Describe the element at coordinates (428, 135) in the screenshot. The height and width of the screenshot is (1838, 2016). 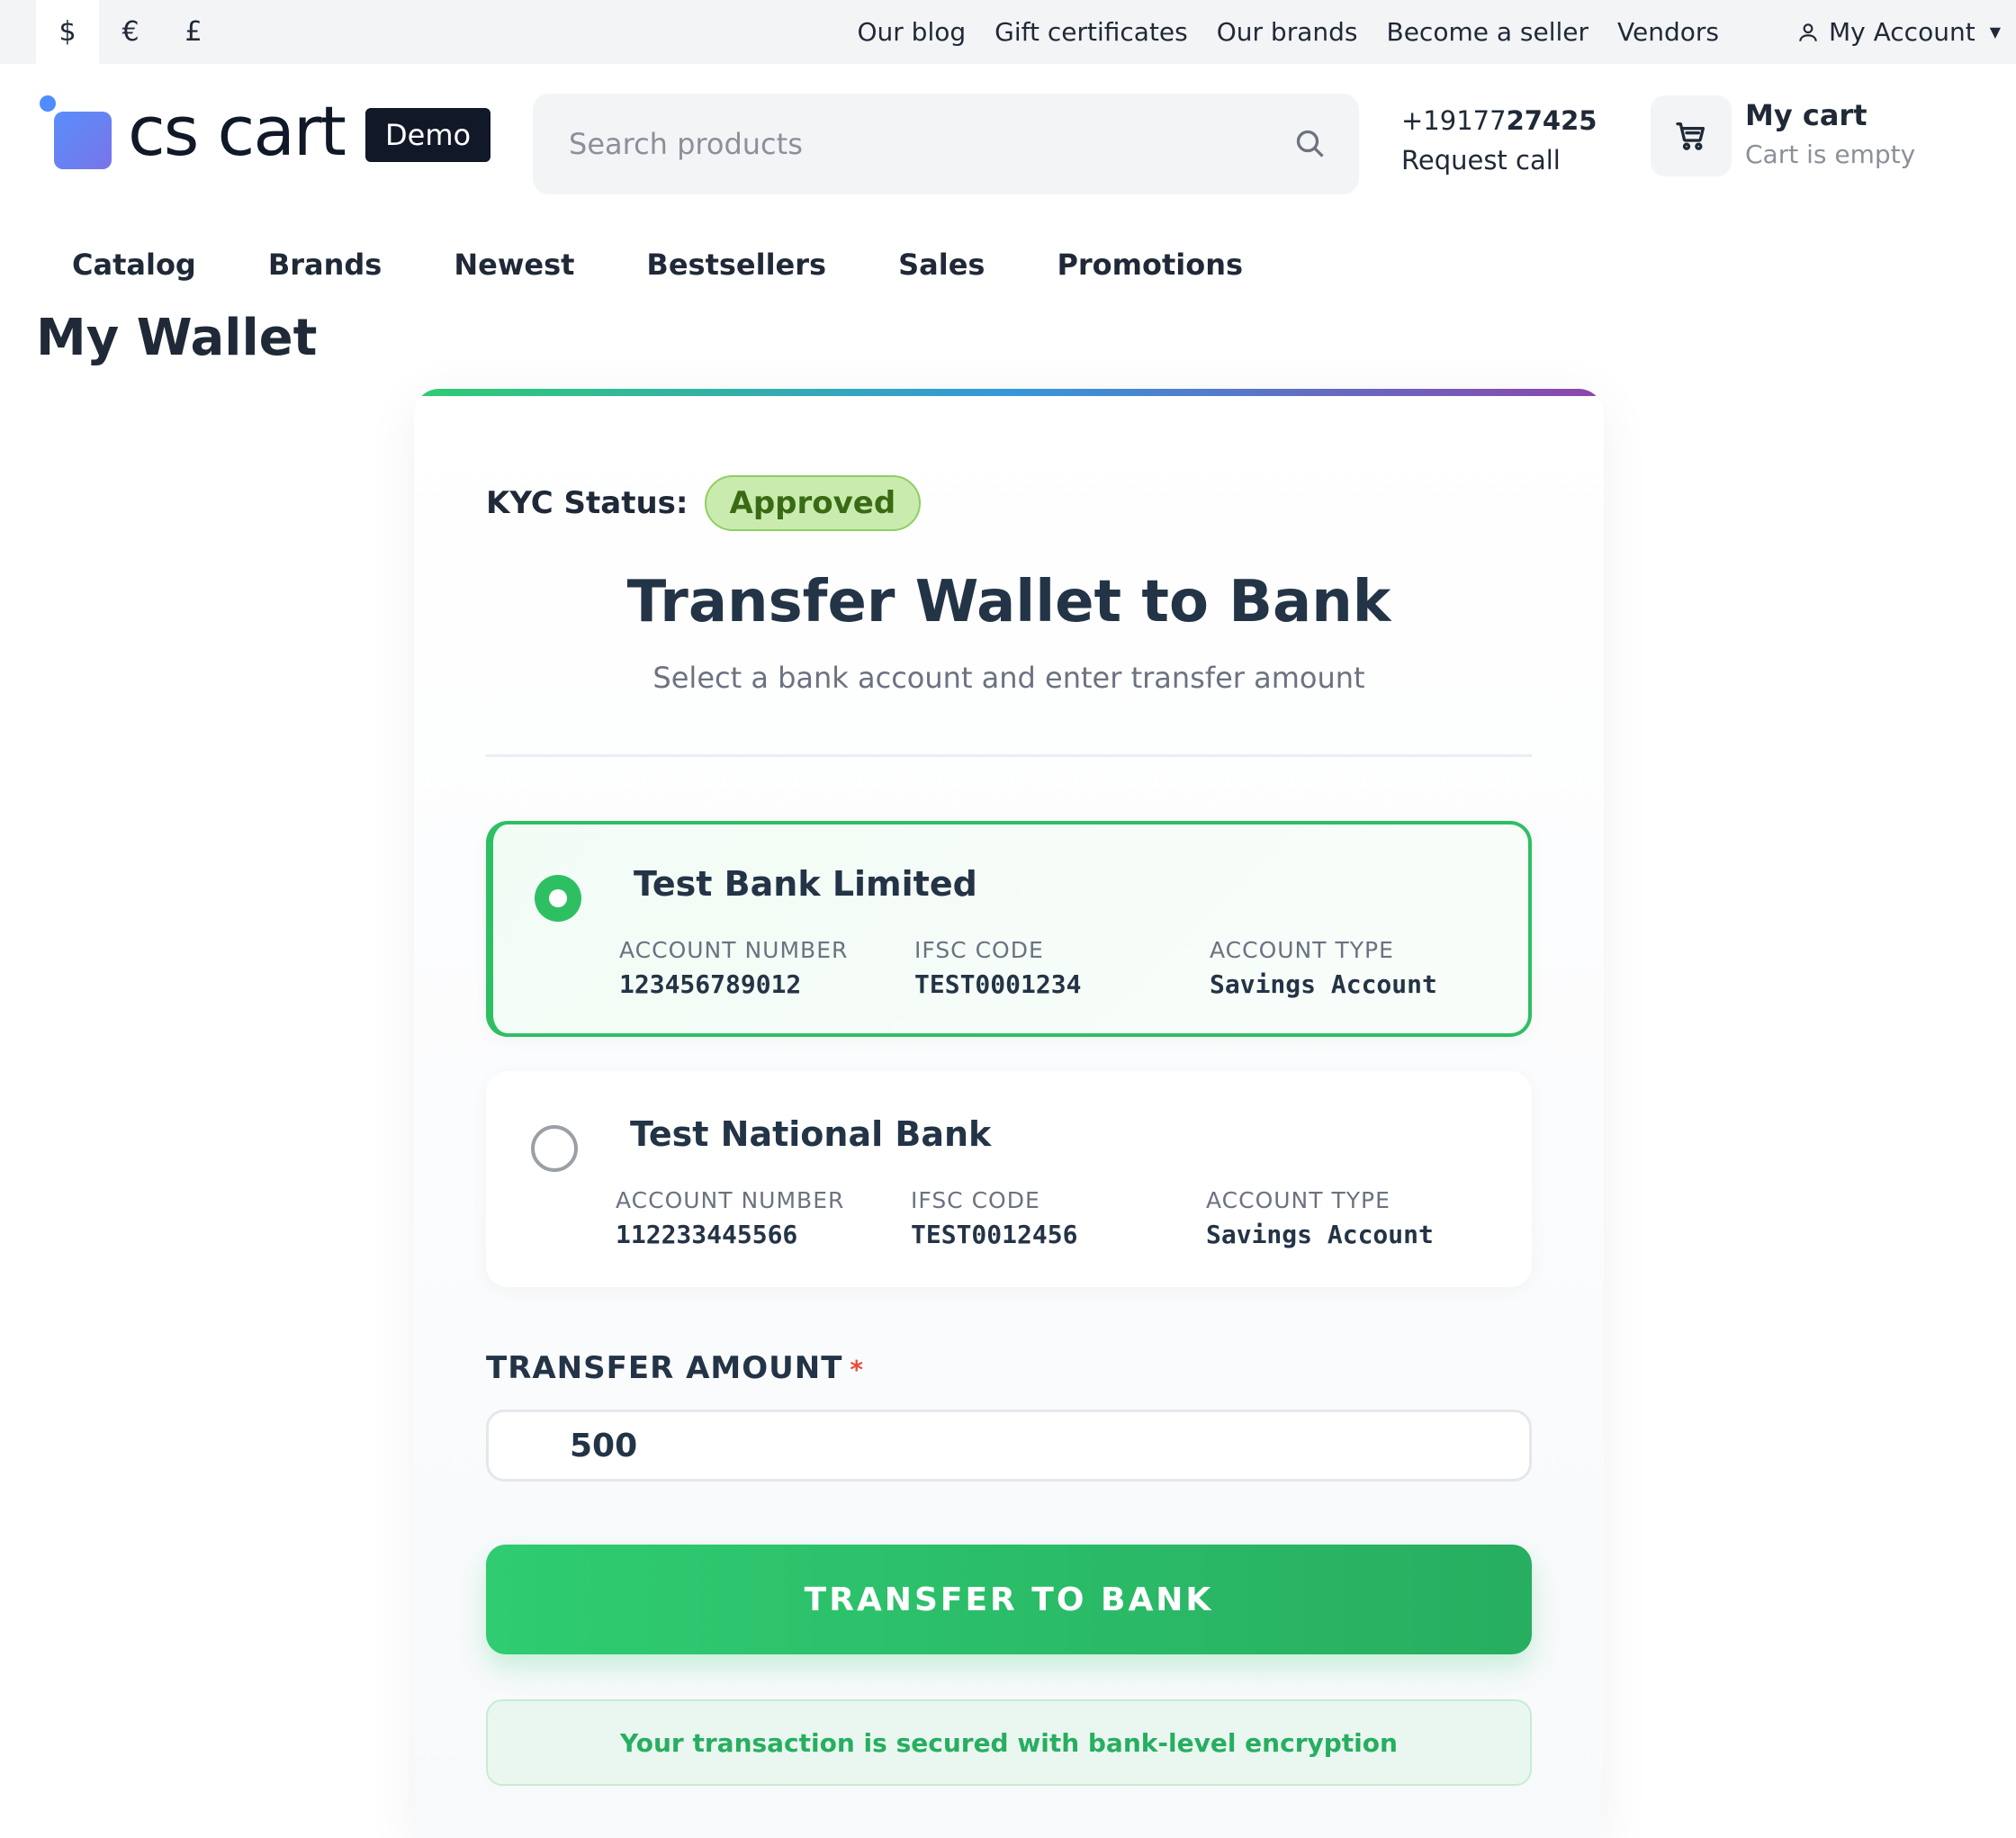
I see `logo-demo-badge: Demo` at that location.